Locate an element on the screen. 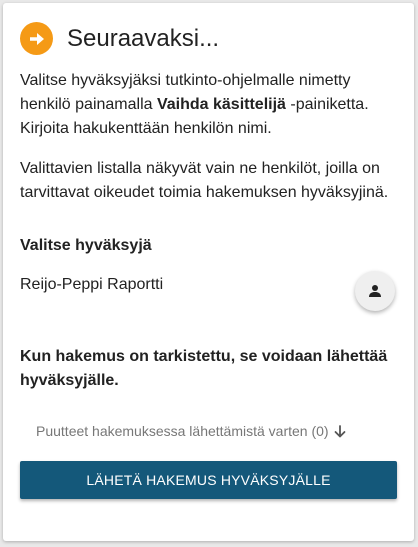 The height and width of the screenshot is (547, 418). change-approver-button is located at coordinates (375, 291).